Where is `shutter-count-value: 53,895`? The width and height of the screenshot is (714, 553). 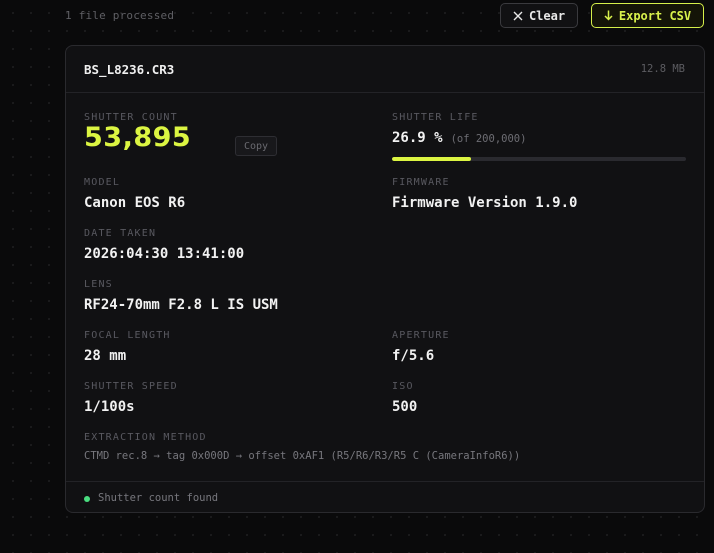
shutter-count-value: 53,895 is located at coordinates (138, 137).